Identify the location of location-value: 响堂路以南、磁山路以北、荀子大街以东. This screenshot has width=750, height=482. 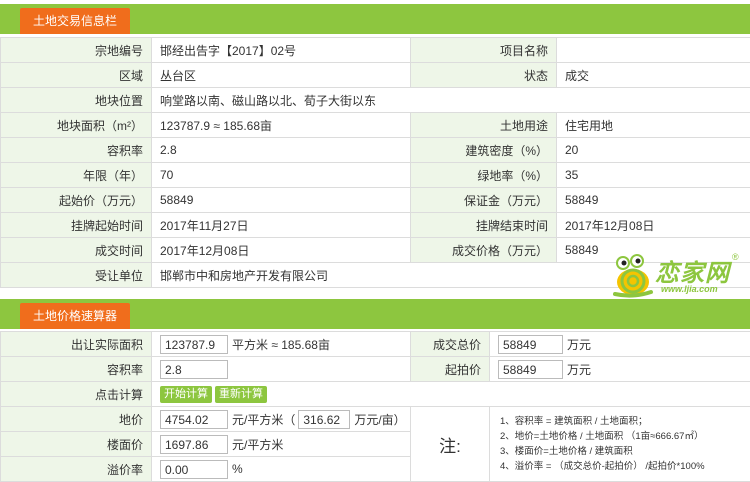
(451, 100).